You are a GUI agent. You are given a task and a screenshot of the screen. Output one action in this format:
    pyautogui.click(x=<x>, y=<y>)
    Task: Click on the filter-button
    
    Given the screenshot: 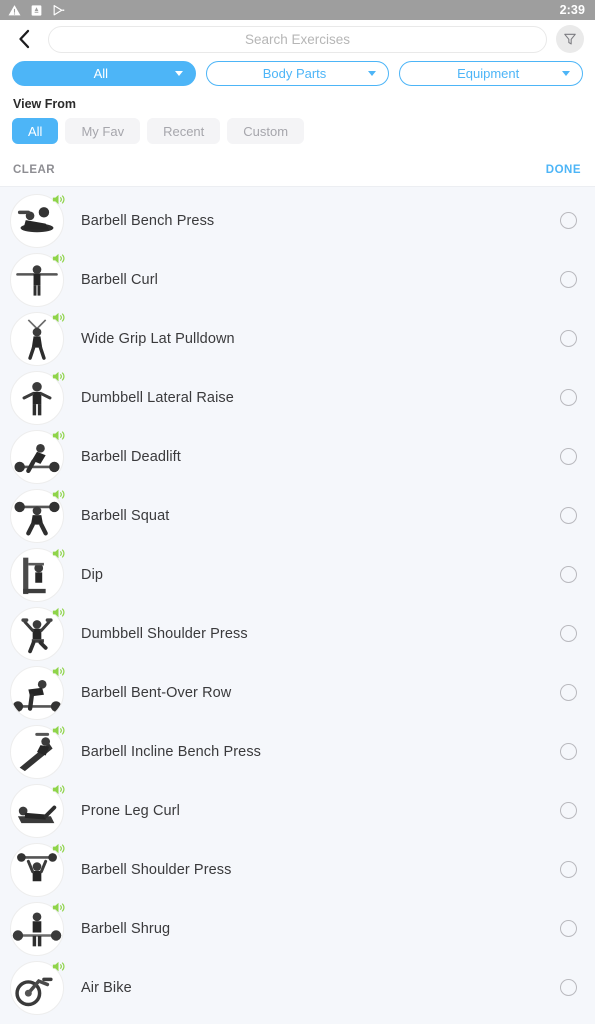 What is the action you would take?
    pyautogui.click(x=570, y=39)
    